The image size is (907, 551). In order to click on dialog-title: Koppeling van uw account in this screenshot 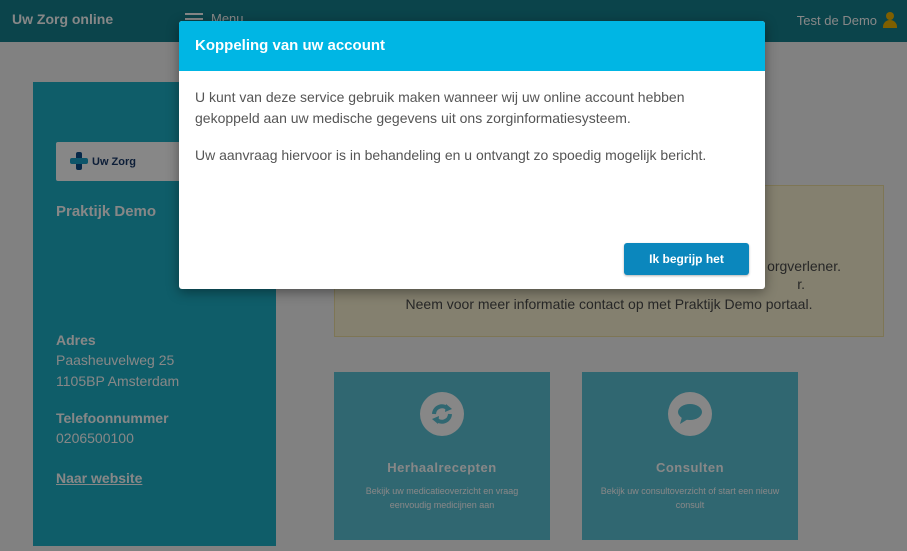, I will do `click(472, 46)`.